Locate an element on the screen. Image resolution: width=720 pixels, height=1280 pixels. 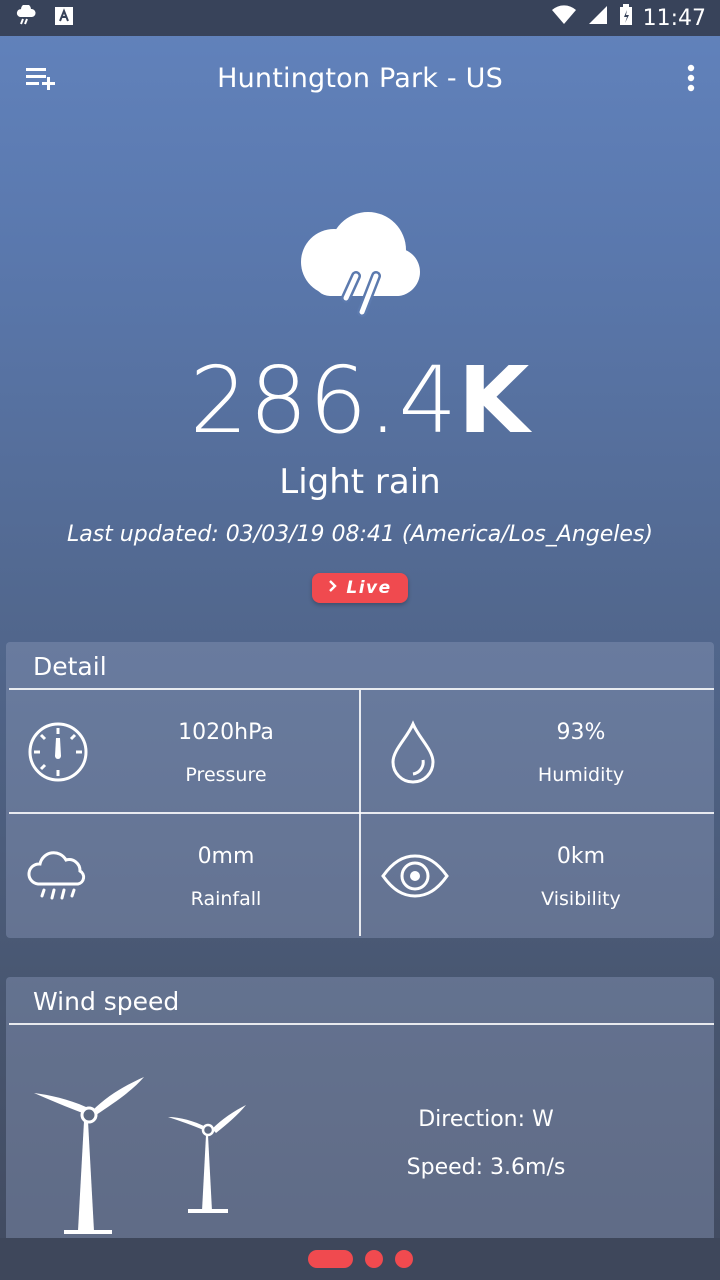
temperature-value: 286.4 is located at coordinates (324, 400).